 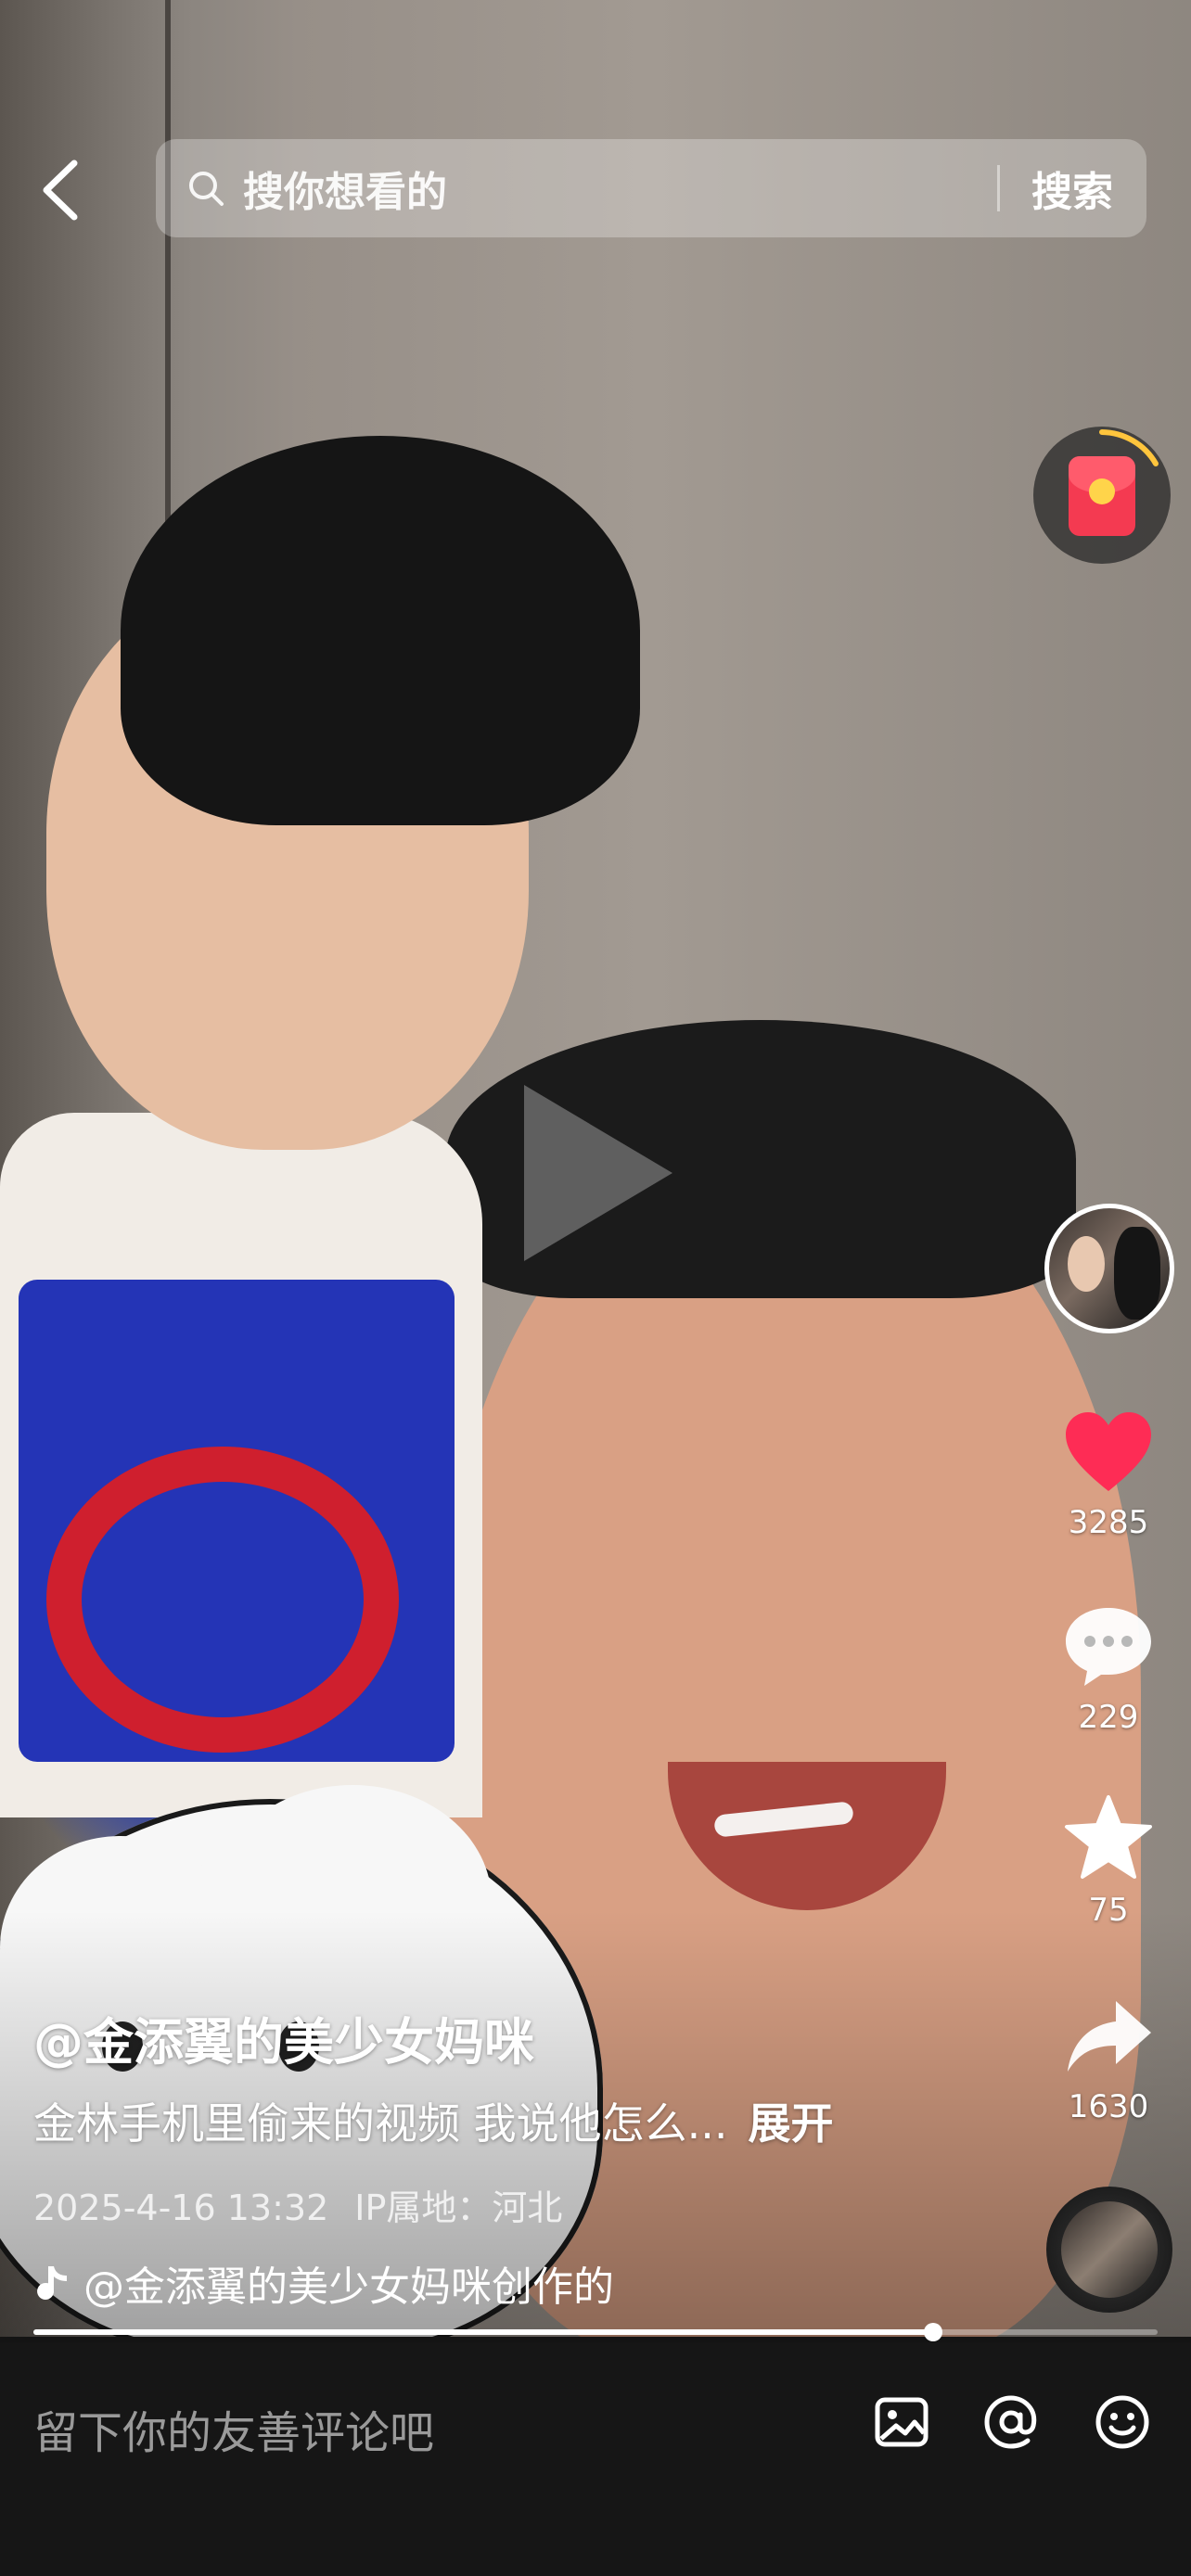 What do you see at coordinates (52, 2283) in the screenshot?
I see `music-note-icon` at bounding box center [52, 2283].